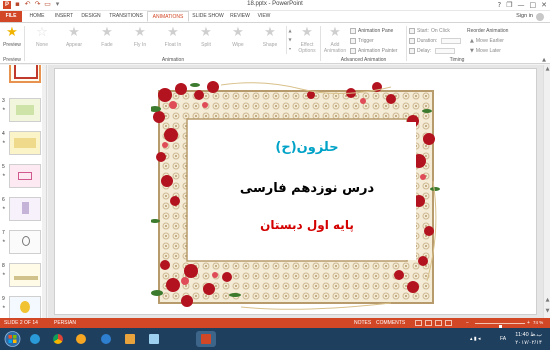 The image size is (550, 350). What do you see at coordinates (307, 225) in the screenshot?
I see `slide-grade-text: پایه اول دبستان` at bounding box center [307, 225].